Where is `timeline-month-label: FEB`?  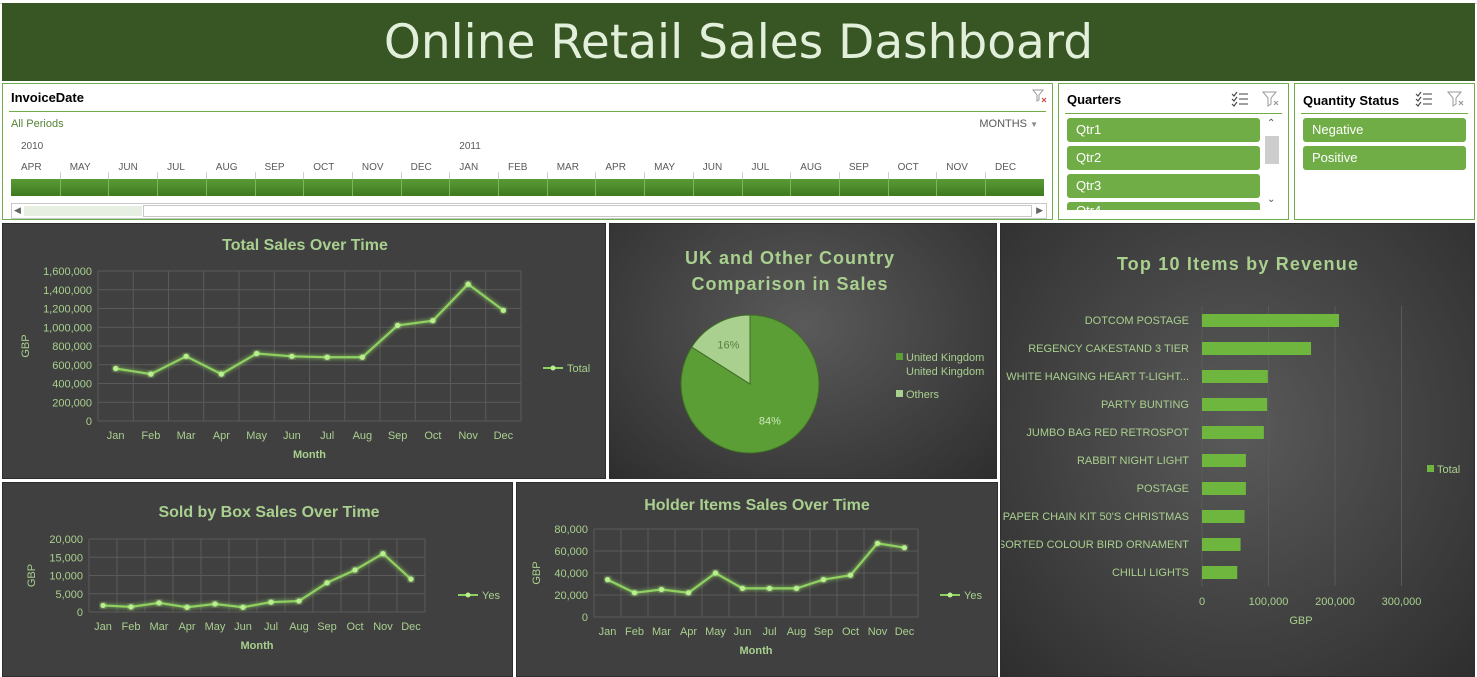 timeline-month-label: FEB is located at coordinates (517, 167).